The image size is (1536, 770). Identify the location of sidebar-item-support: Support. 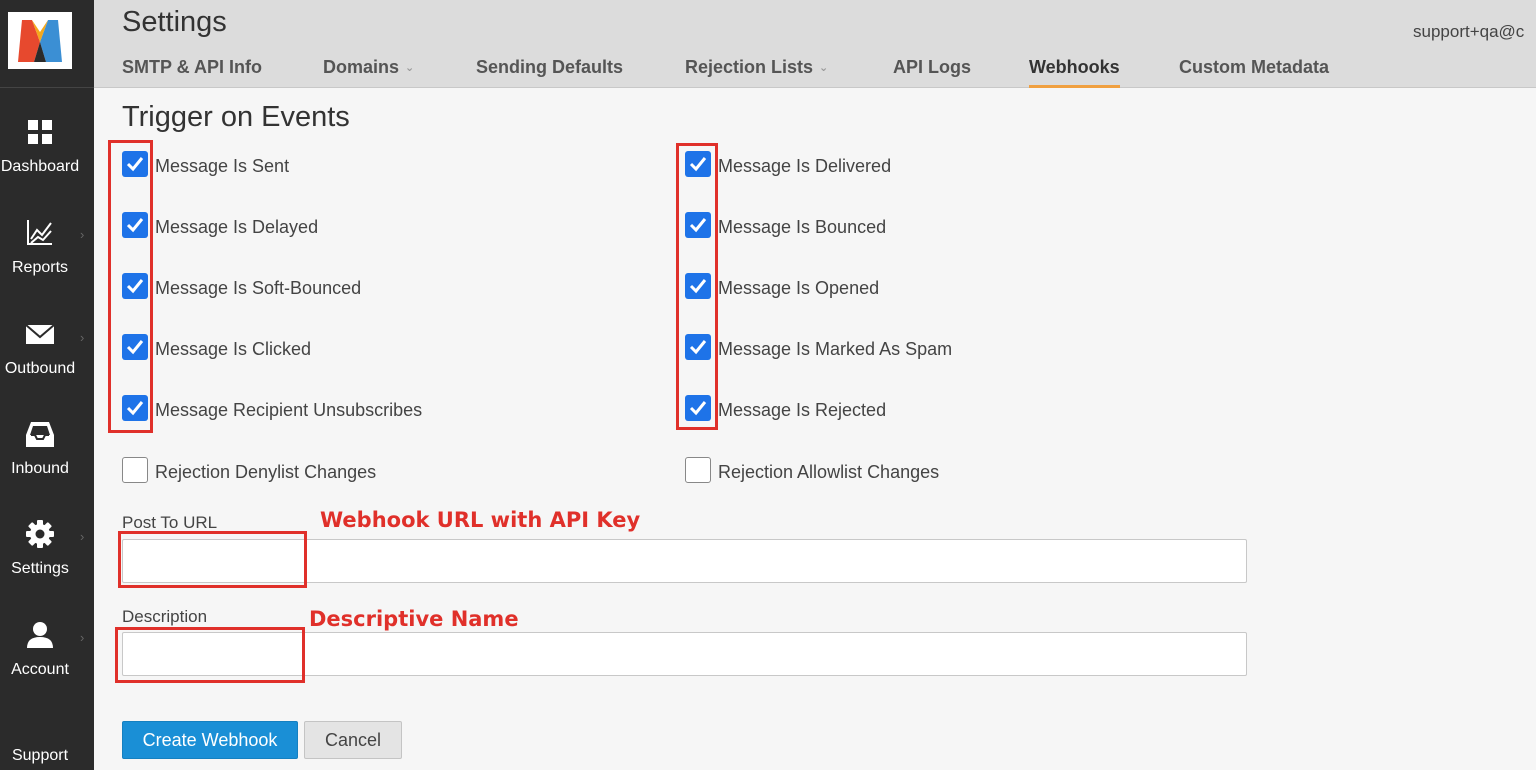
(47, 758).